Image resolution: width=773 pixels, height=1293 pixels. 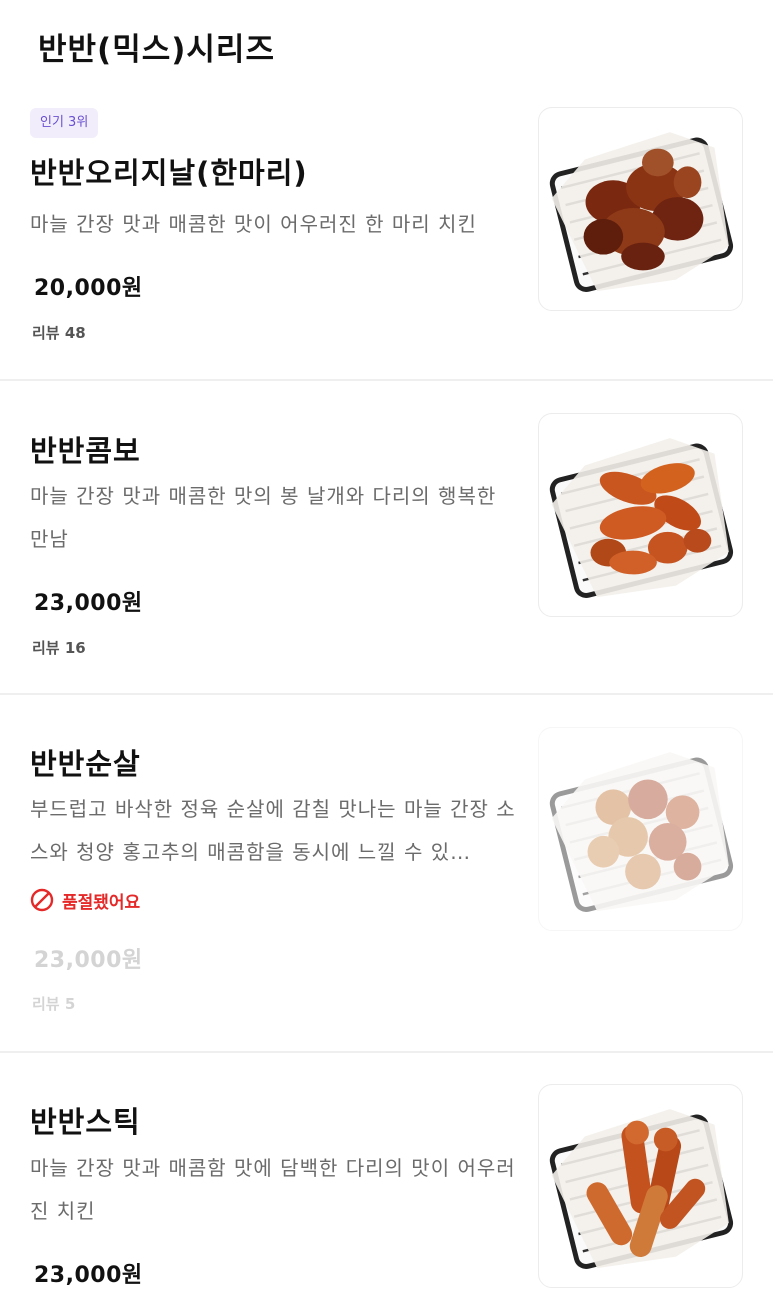 What do you see at coordinates (253, 224) in the screenshot?
I see `item-description: 마늘 간장 맛과 매콤한 맛이 어우러진 한 마리 치킨` at bounding box center [253, 224].